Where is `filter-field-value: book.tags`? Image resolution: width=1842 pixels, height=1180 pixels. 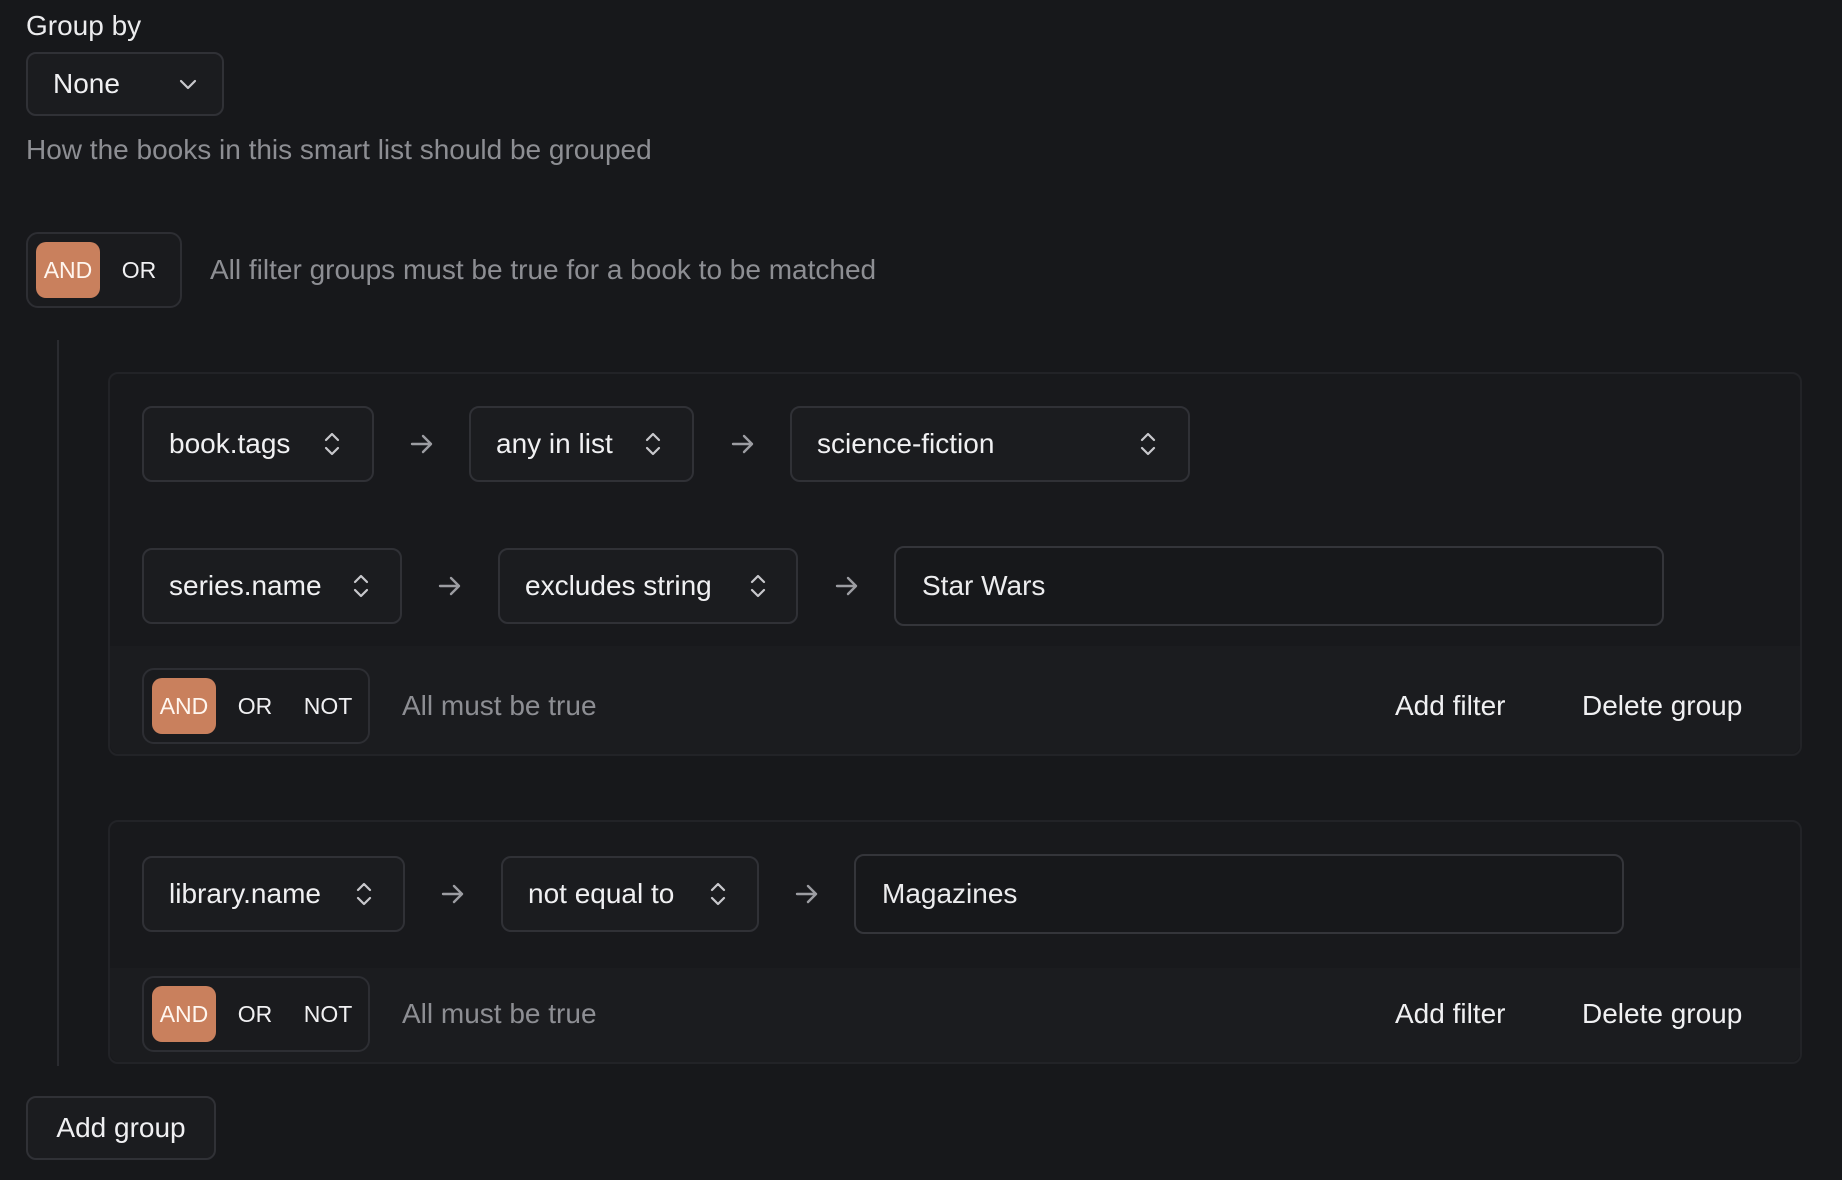 filter-field-value: book.tags is located at coordinates (230, 443).